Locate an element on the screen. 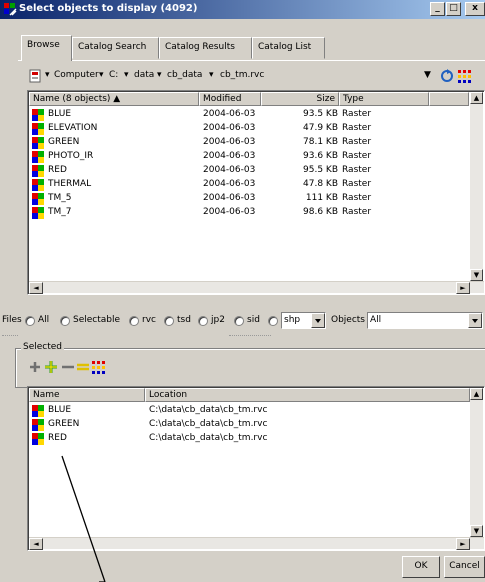  filter-selectable-label: Selectable is located at coordinates (96, 320).